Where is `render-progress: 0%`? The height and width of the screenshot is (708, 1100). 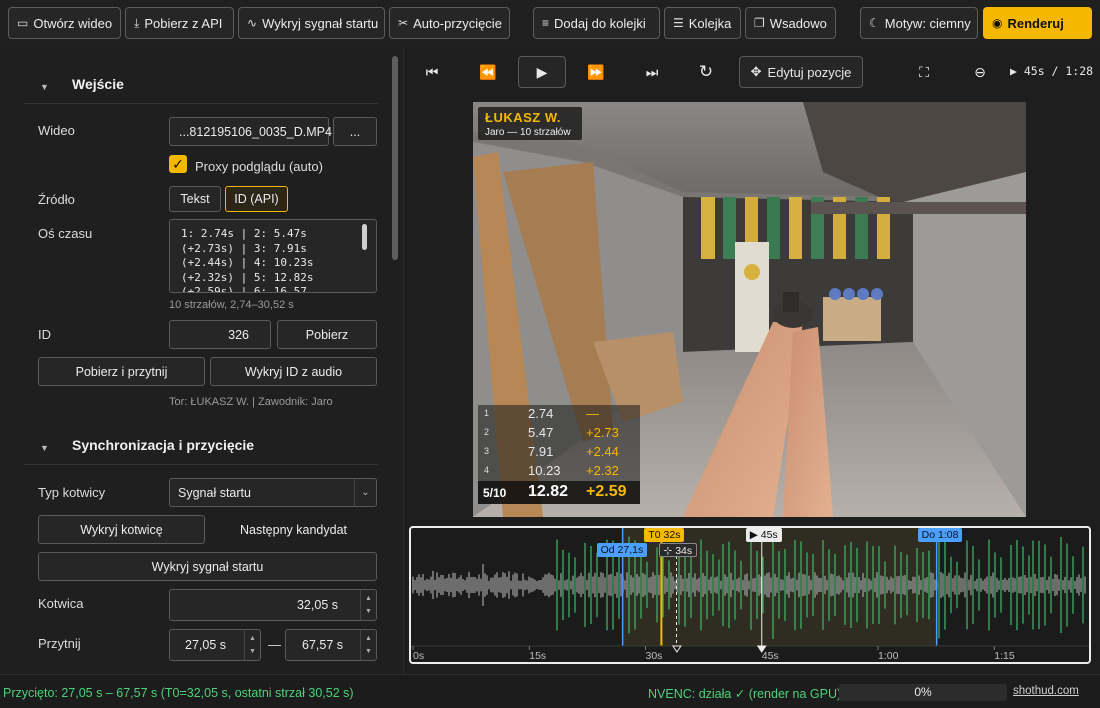
render-progress: 0% is located at coordinates (923, 692).